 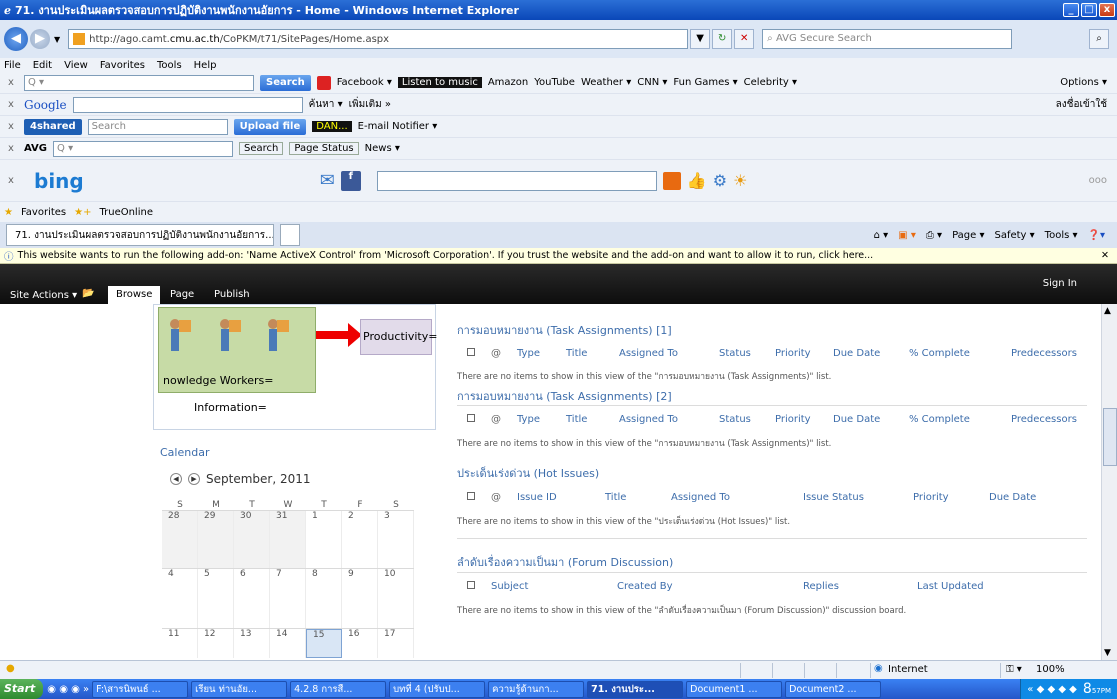 What do you see at coordinates (16, 39) in the screenshot?
I see `back-button: ◀` at bounding box center [16, 39].